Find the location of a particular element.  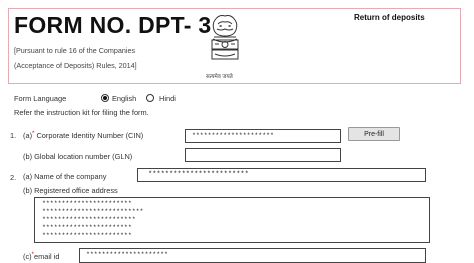

english-radio is located at coordinates (105, 98).